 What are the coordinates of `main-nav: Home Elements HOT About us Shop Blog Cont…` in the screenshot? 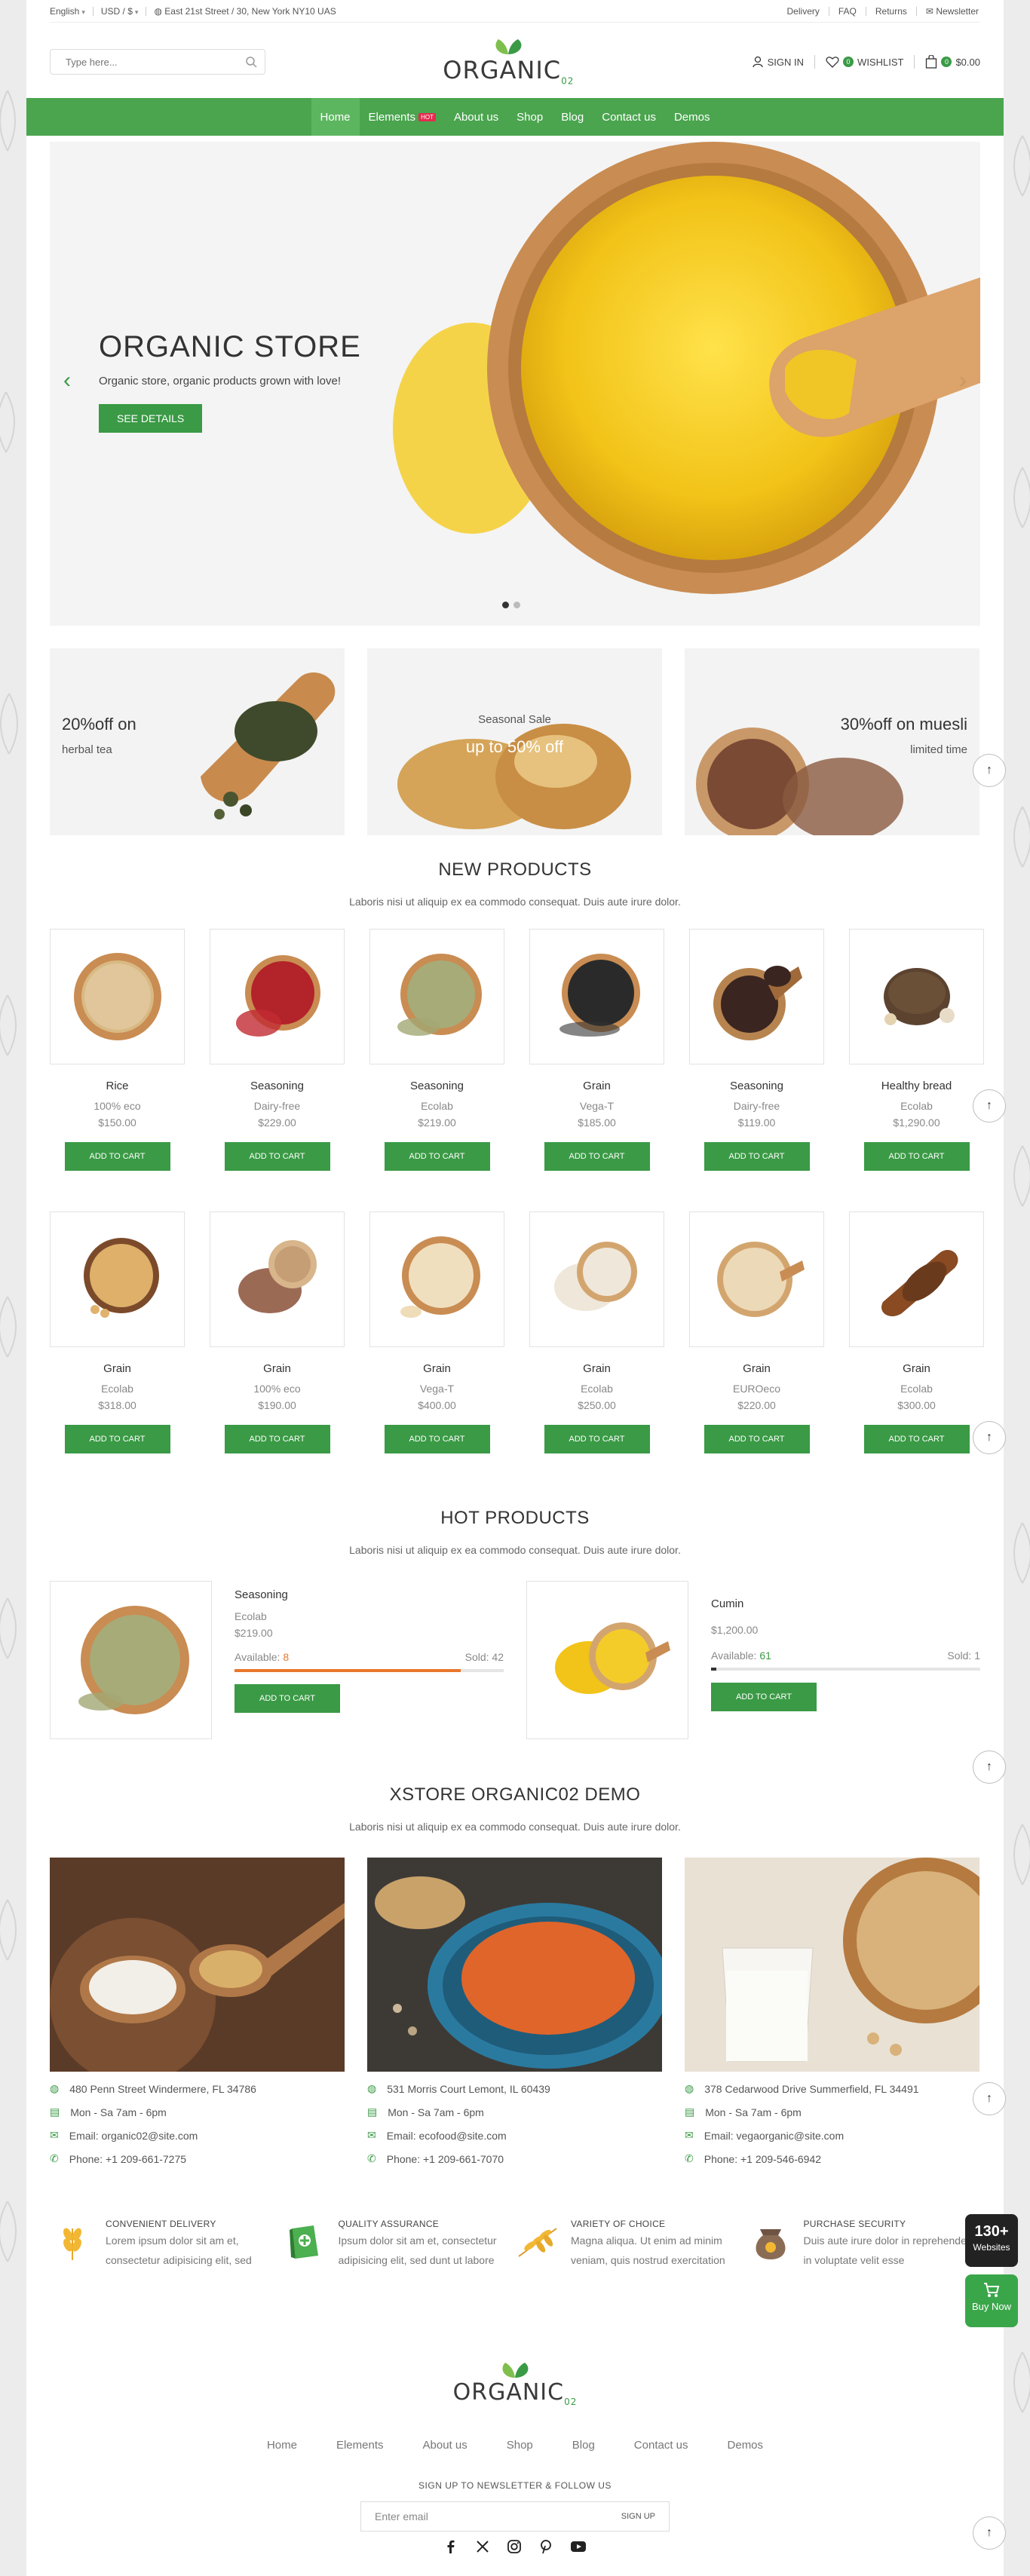 It's located at (515, 117).